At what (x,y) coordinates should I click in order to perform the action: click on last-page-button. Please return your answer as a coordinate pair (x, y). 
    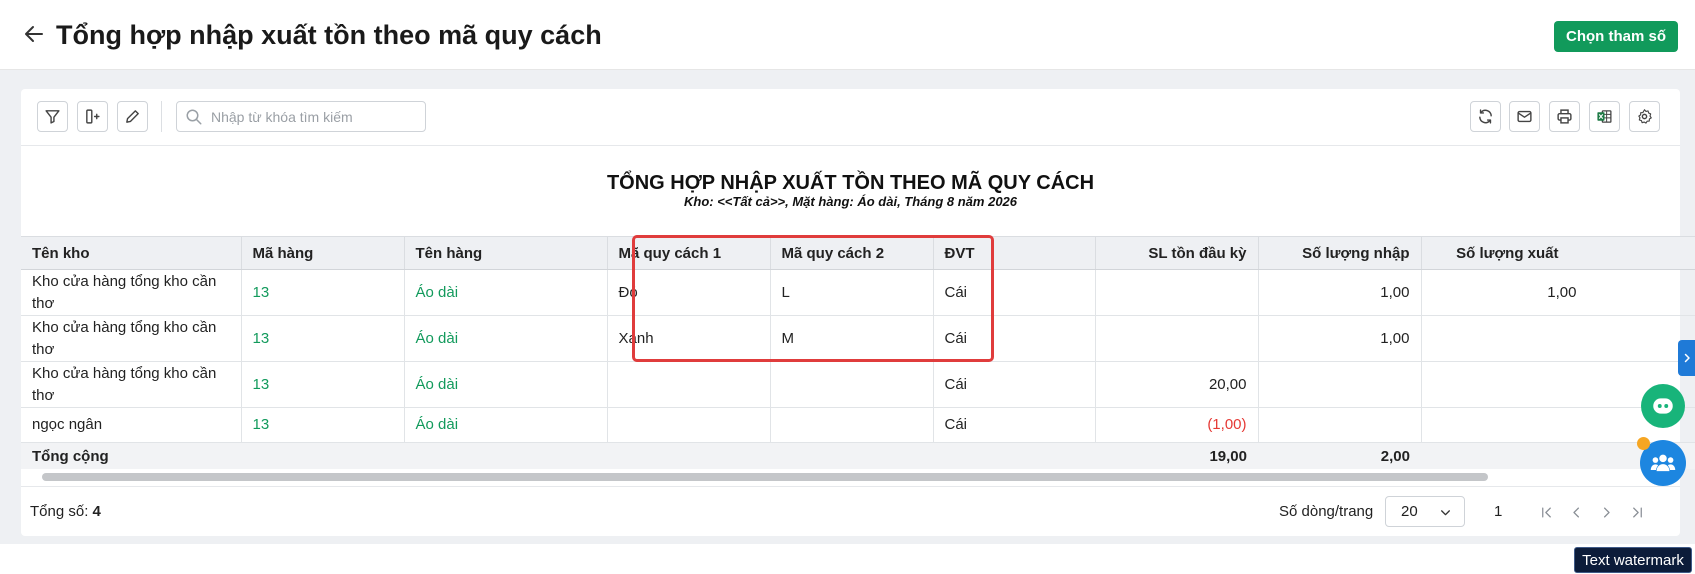
    Looking at the image, I should click on (1637, 512).